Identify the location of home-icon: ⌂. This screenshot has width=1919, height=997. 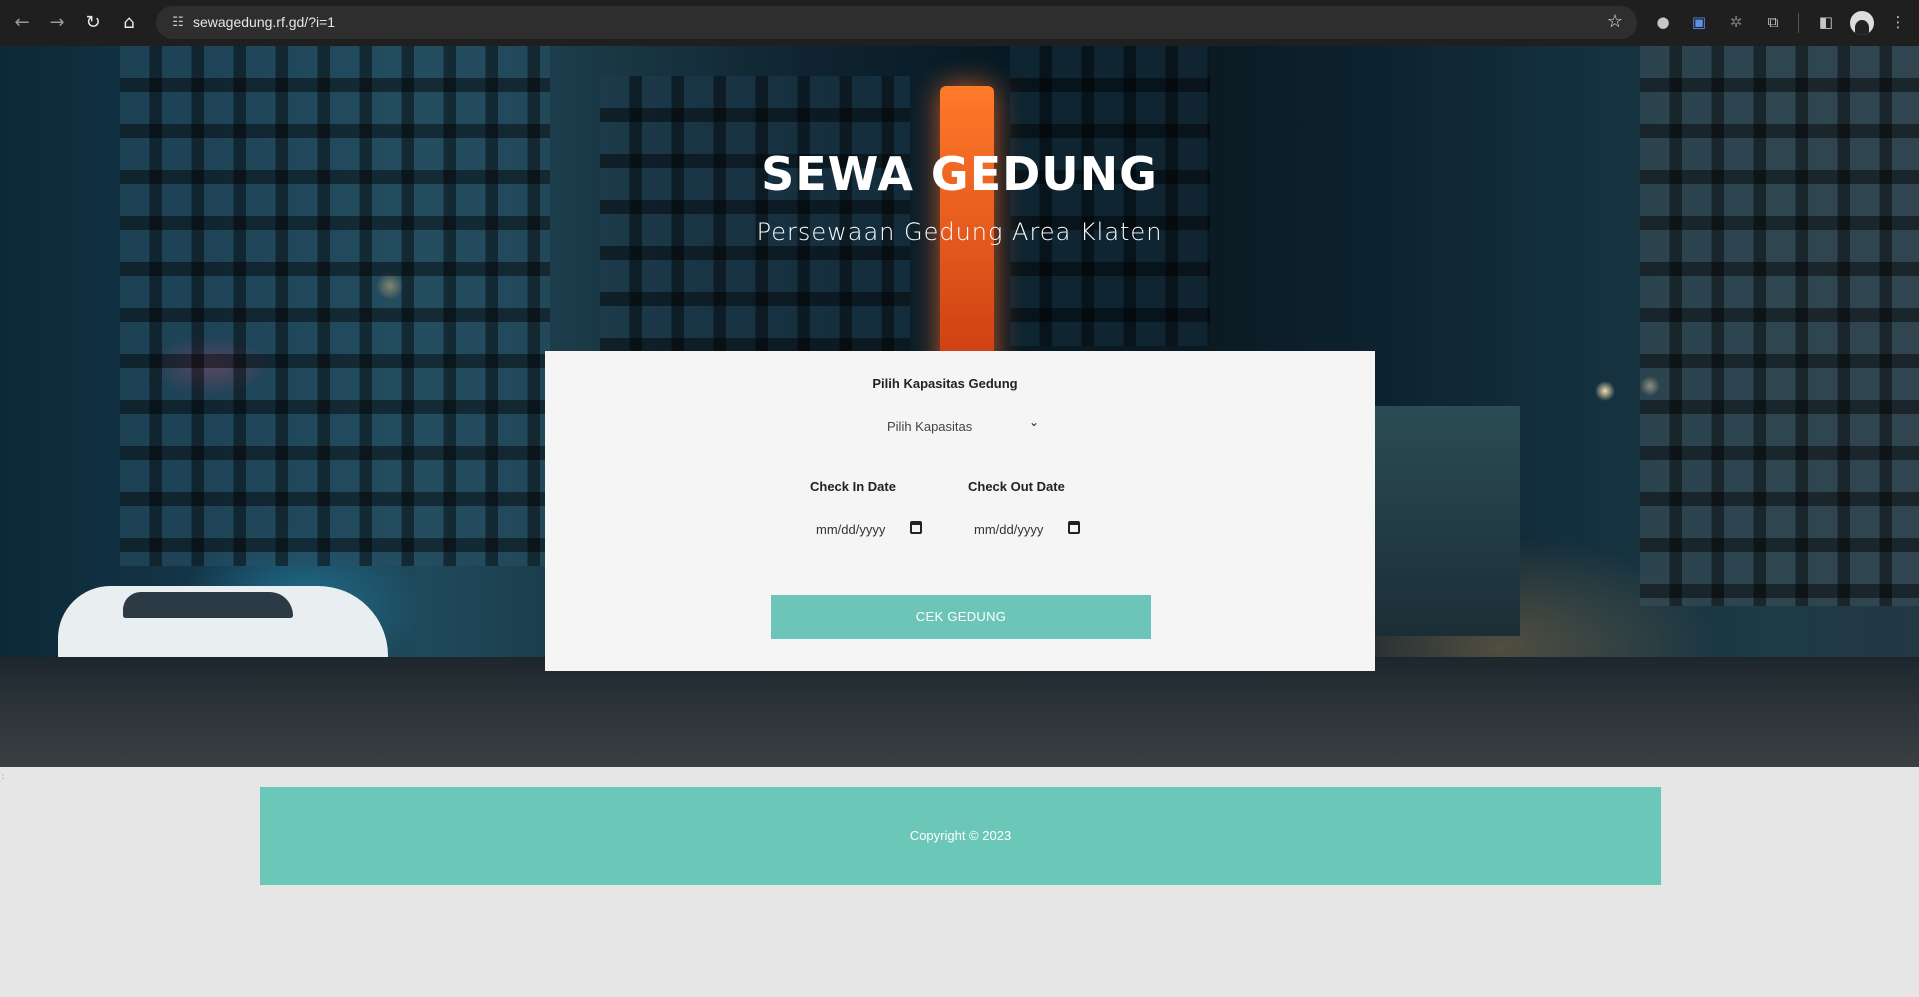
(129, 23).